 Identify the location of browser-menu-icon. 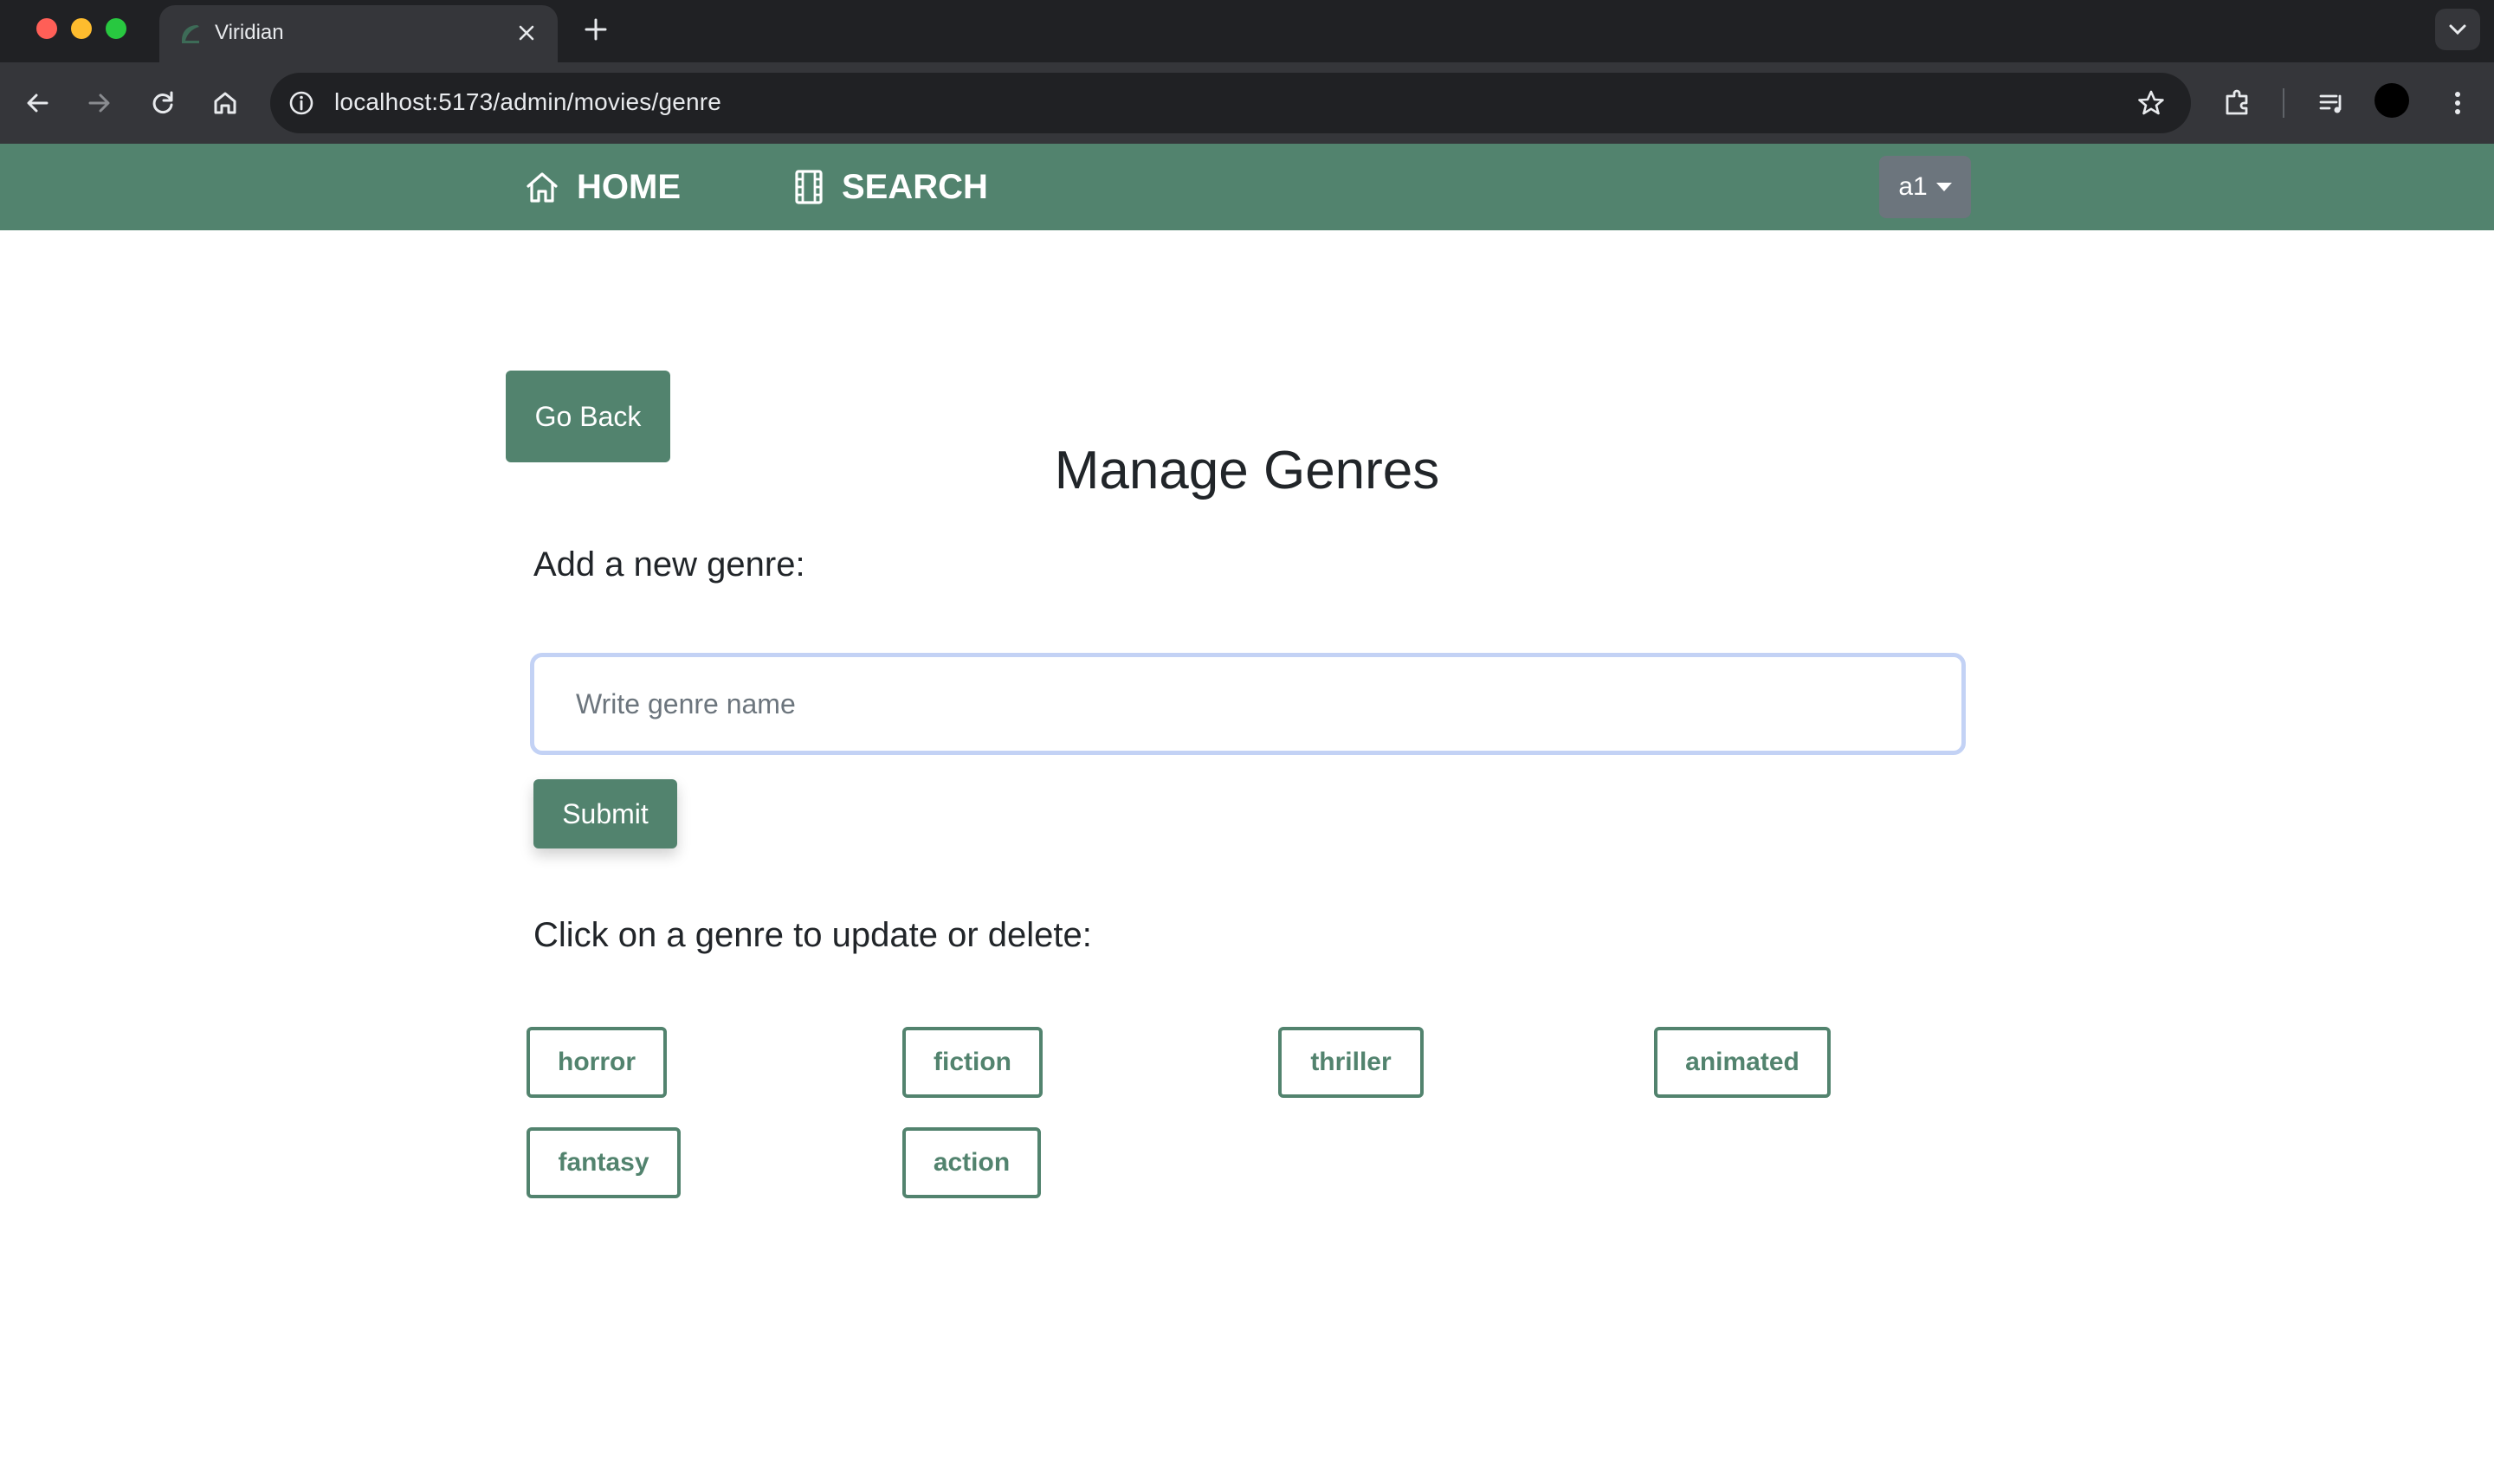
(2458, 103).